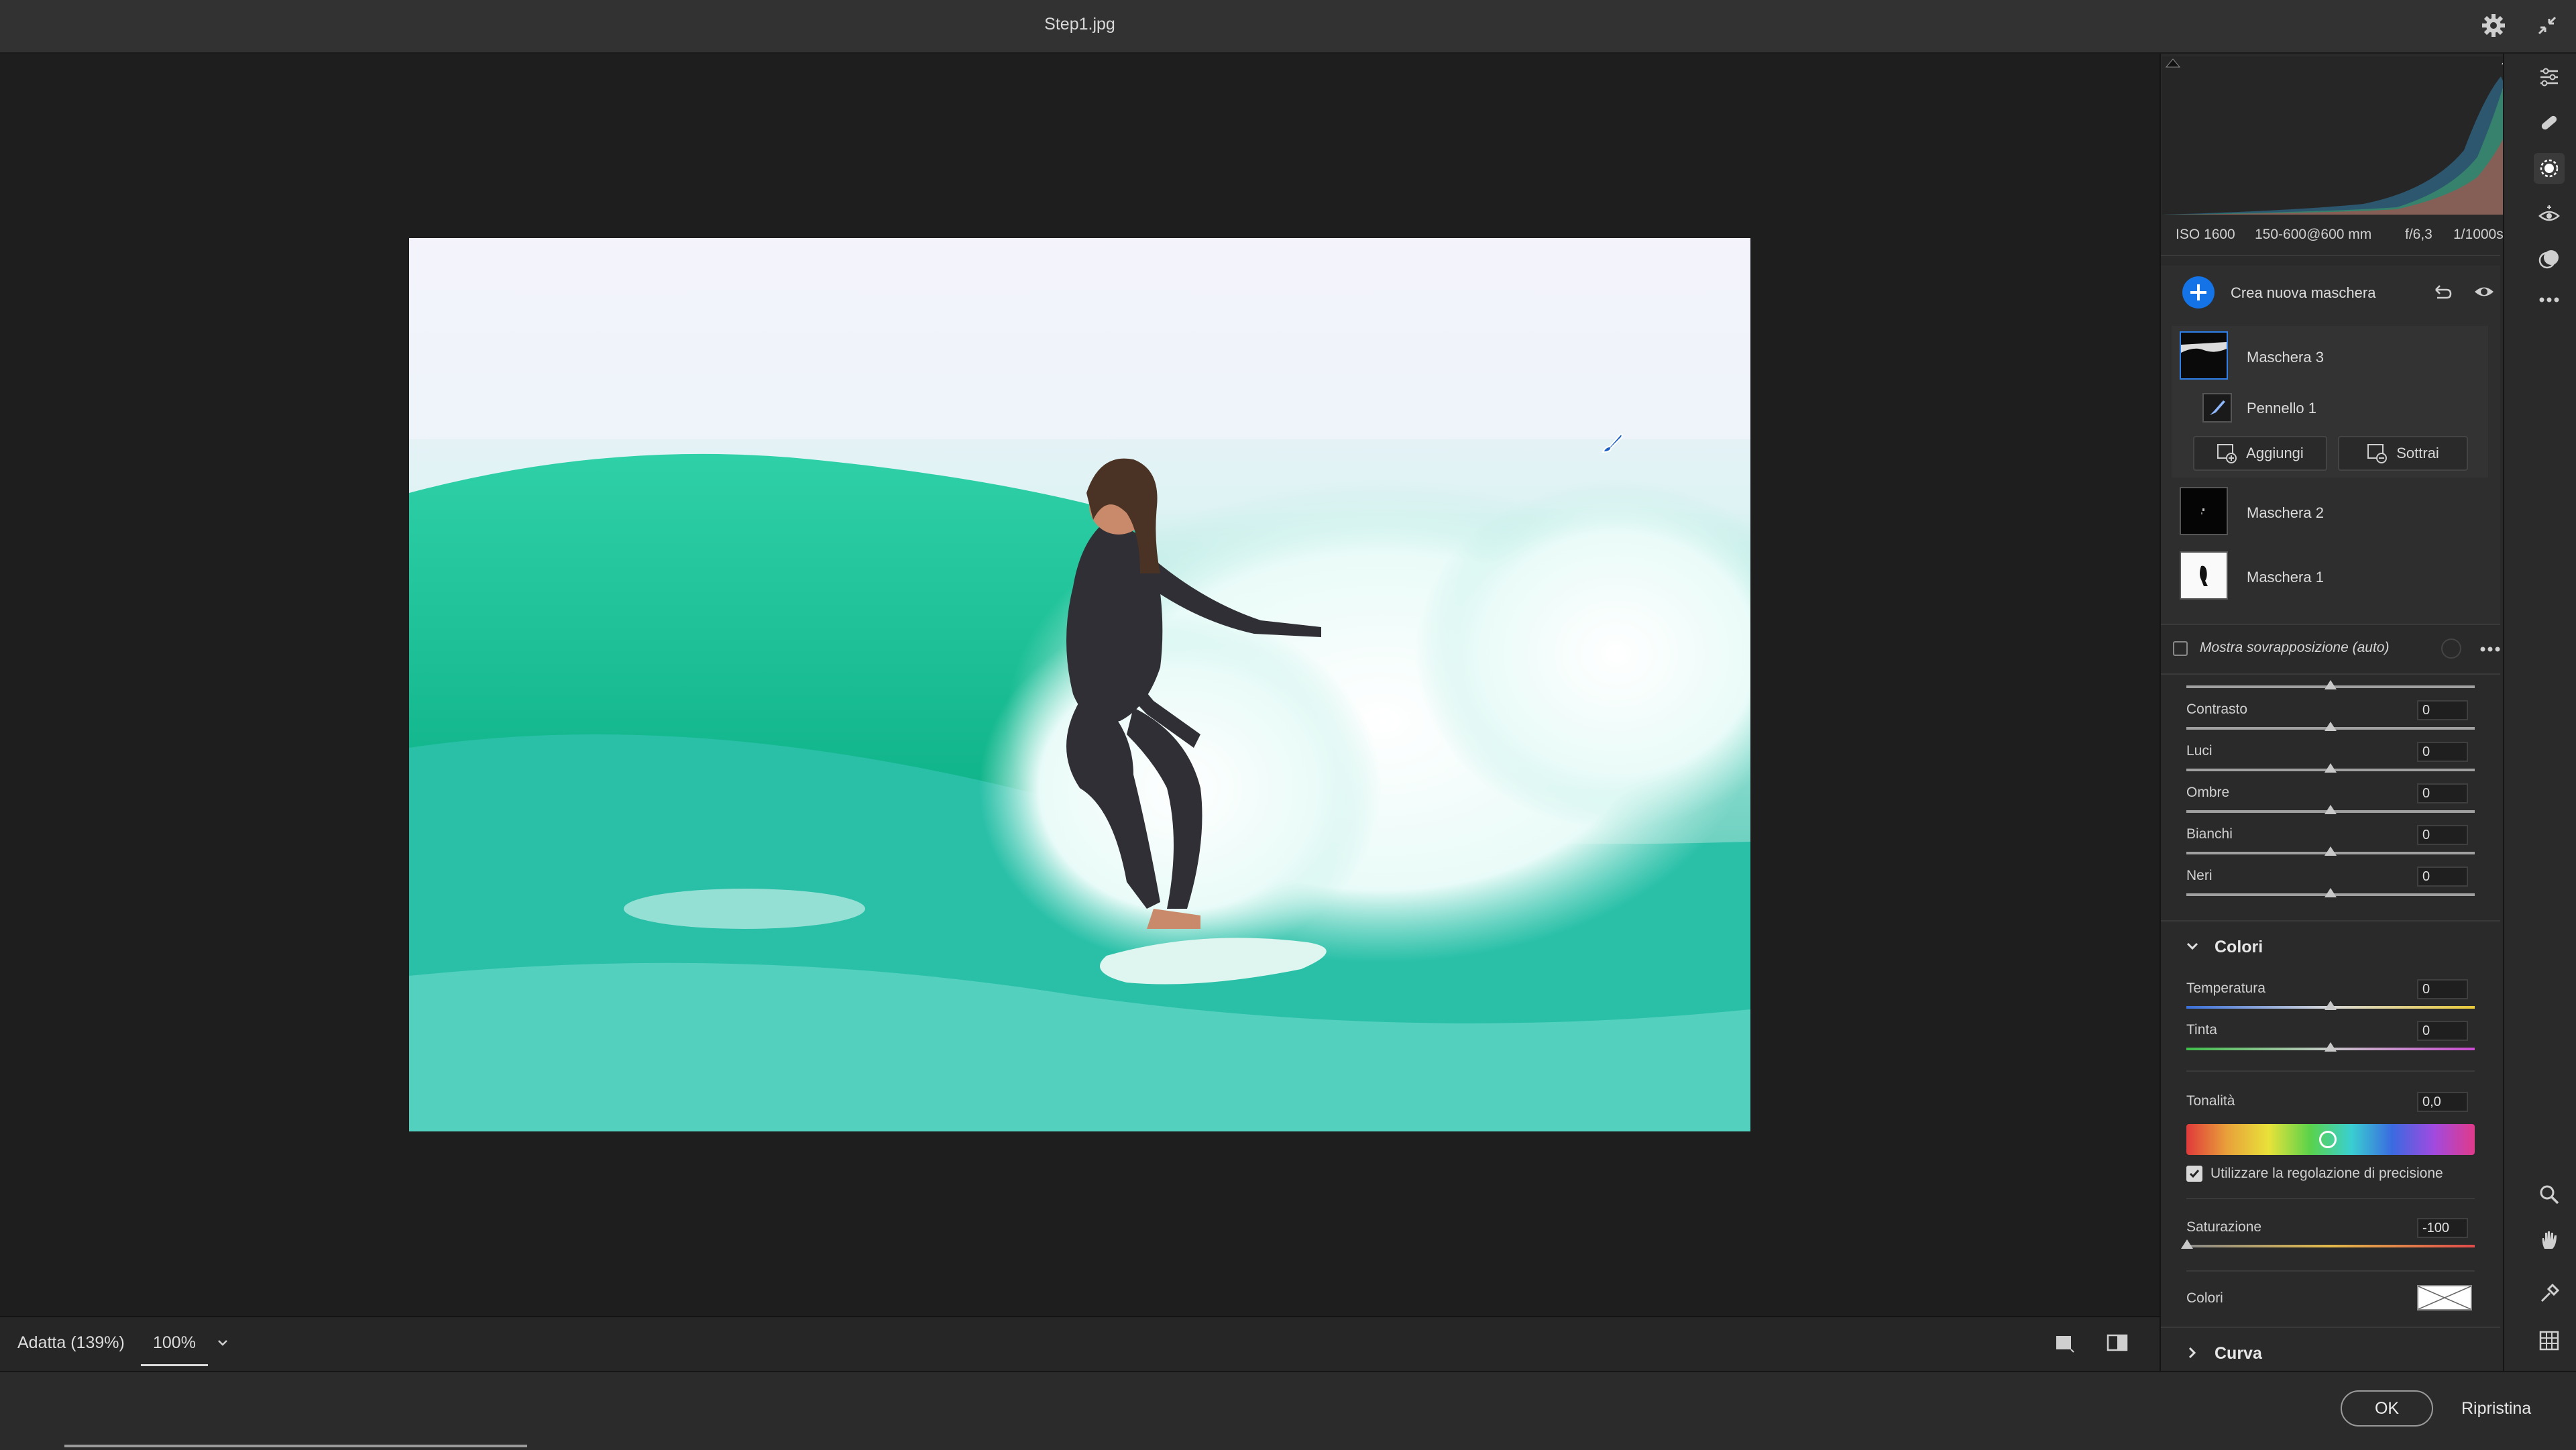 The image size is (2576, 1450). I want to click on iso-value: ISO 1600, so click(2205, 234).